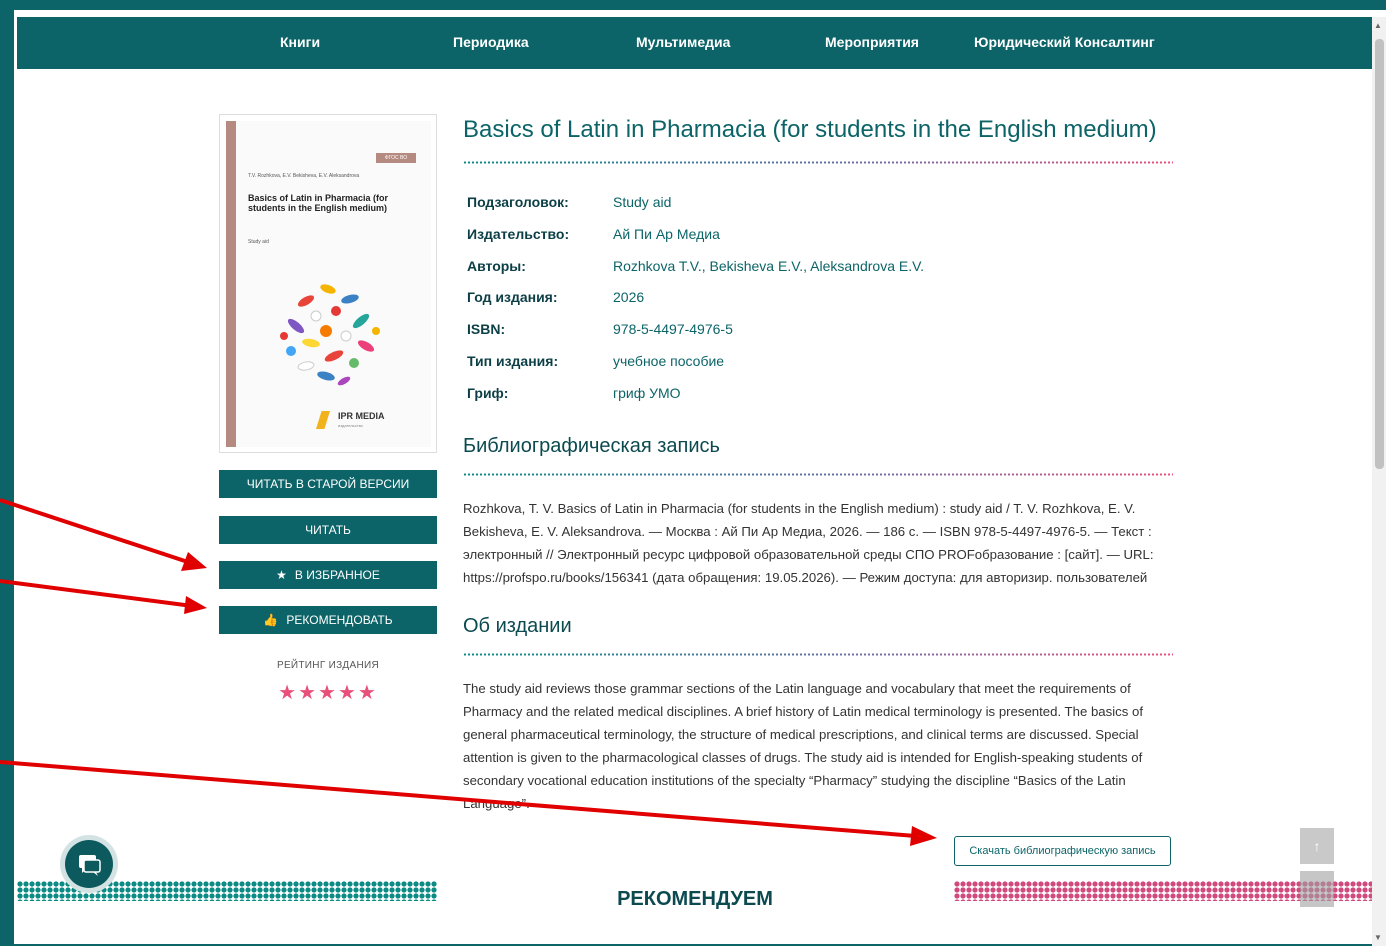  Describe the element at coordinates (396, 158) in the screenshot. I see `cover-badge: ФГОС ВО` at that location.